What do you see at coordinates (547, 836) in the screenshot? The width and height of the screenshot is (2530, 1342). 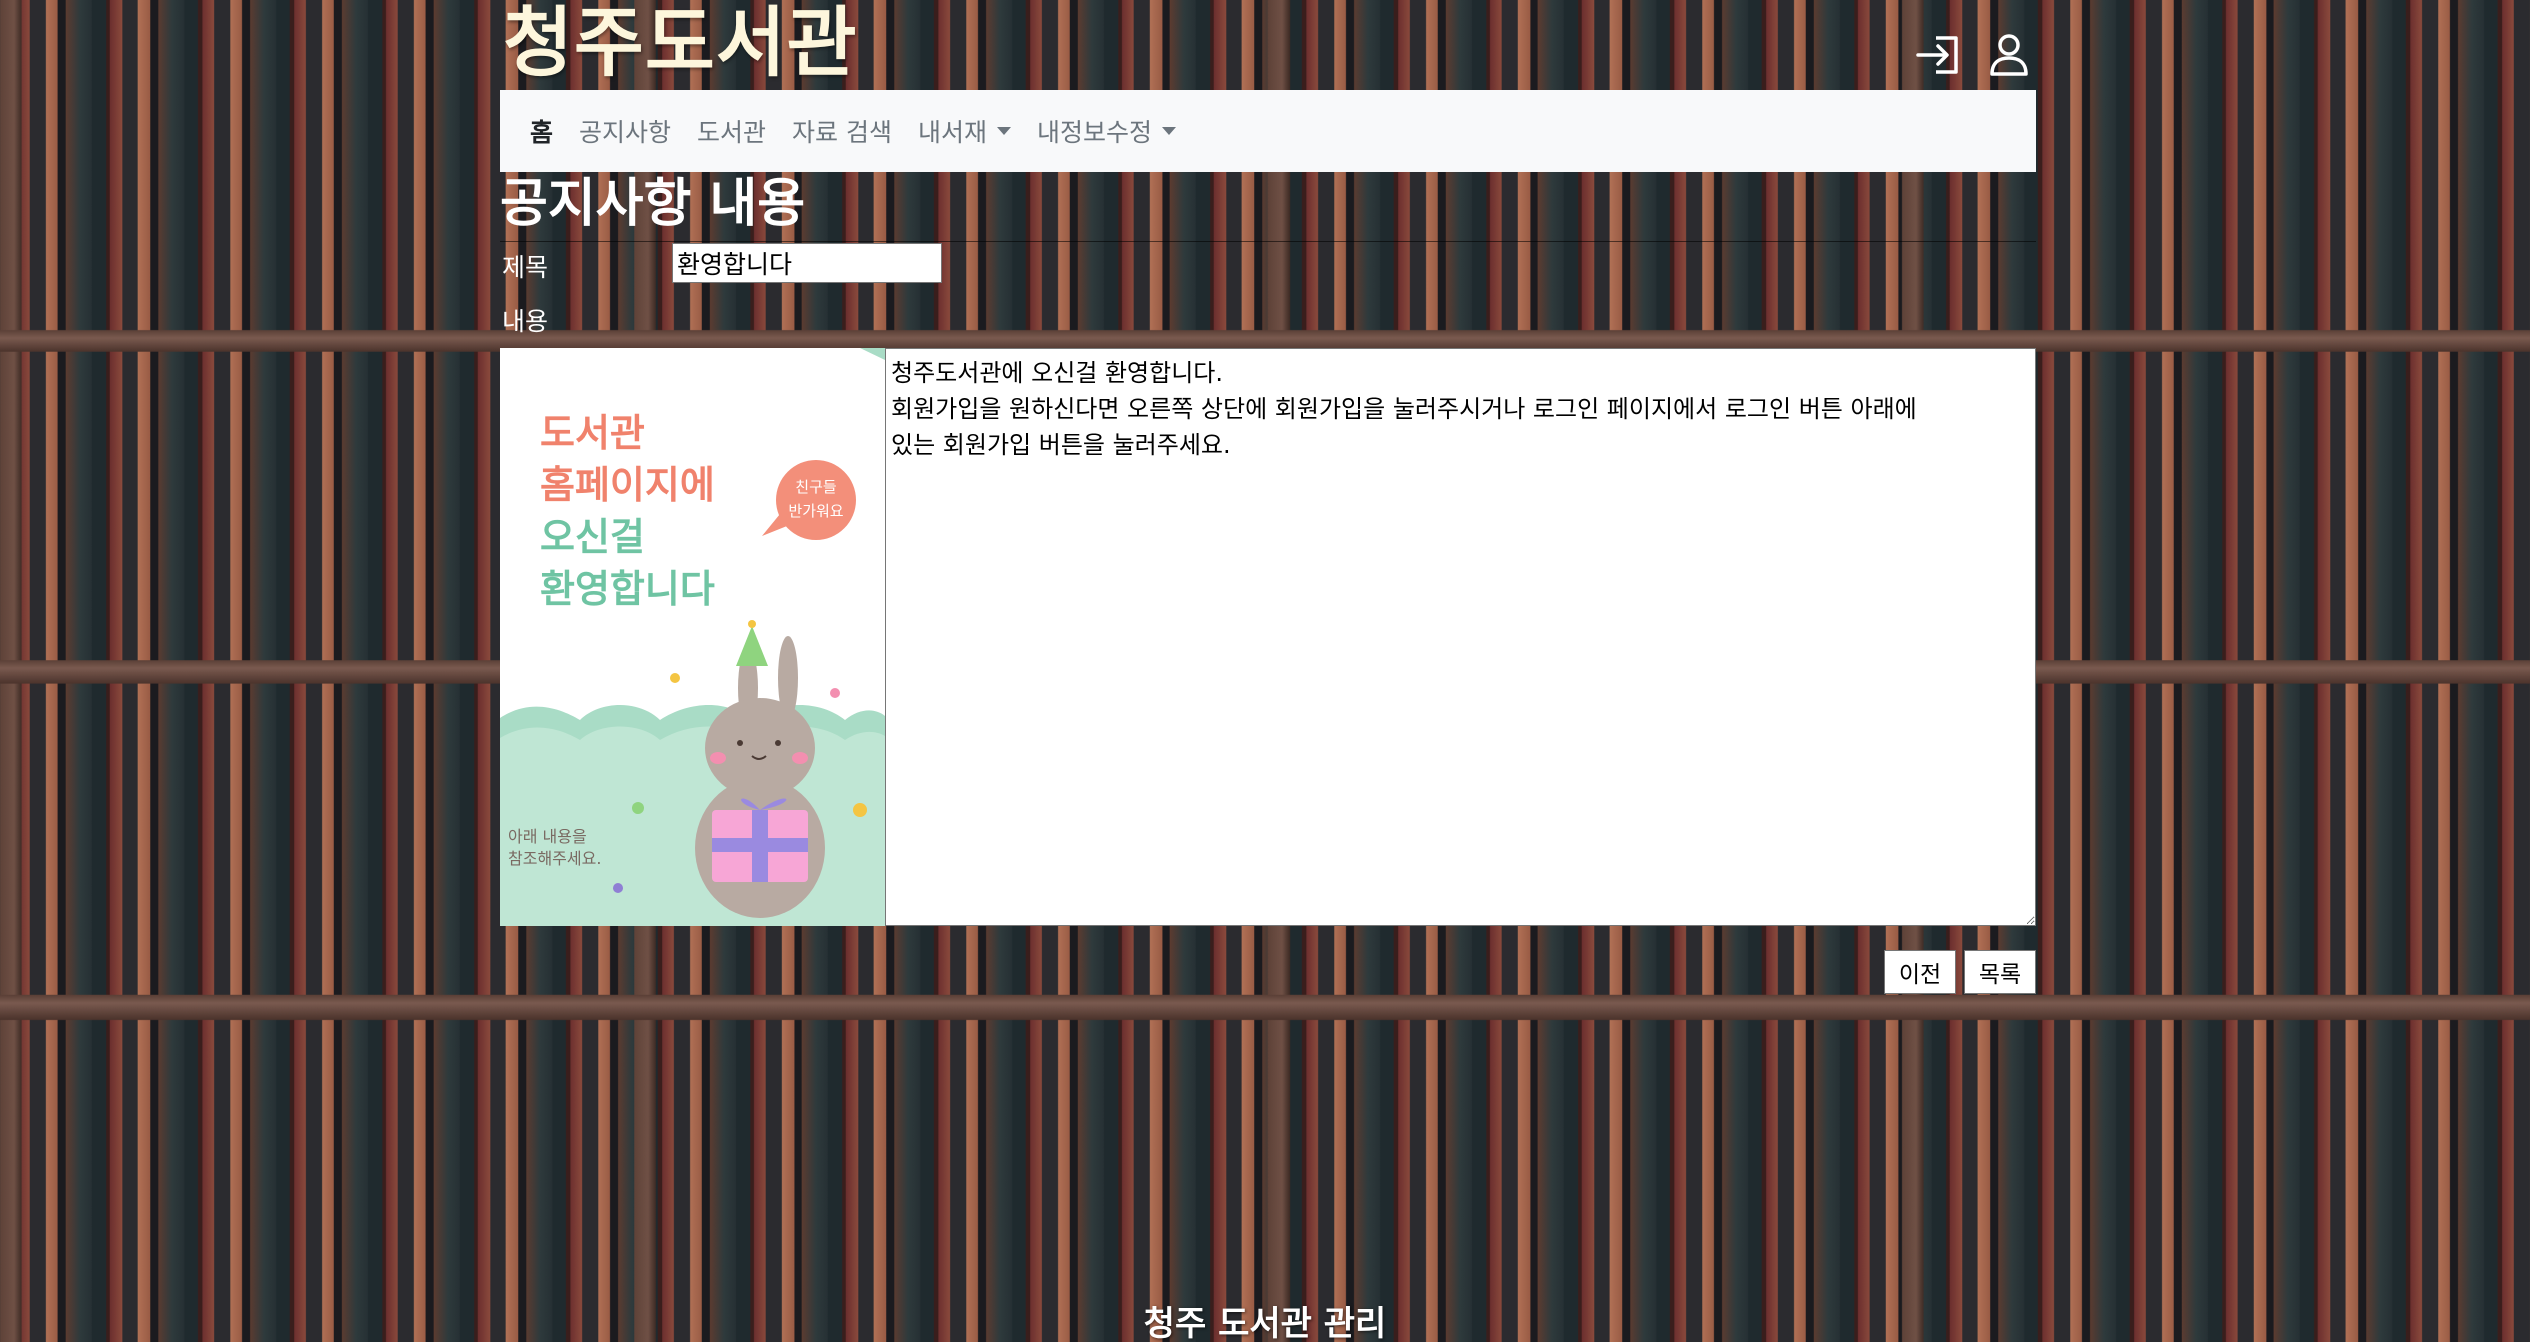 I see `poster-note-line1: 아래 내용을` at bounding box center [547, 836].